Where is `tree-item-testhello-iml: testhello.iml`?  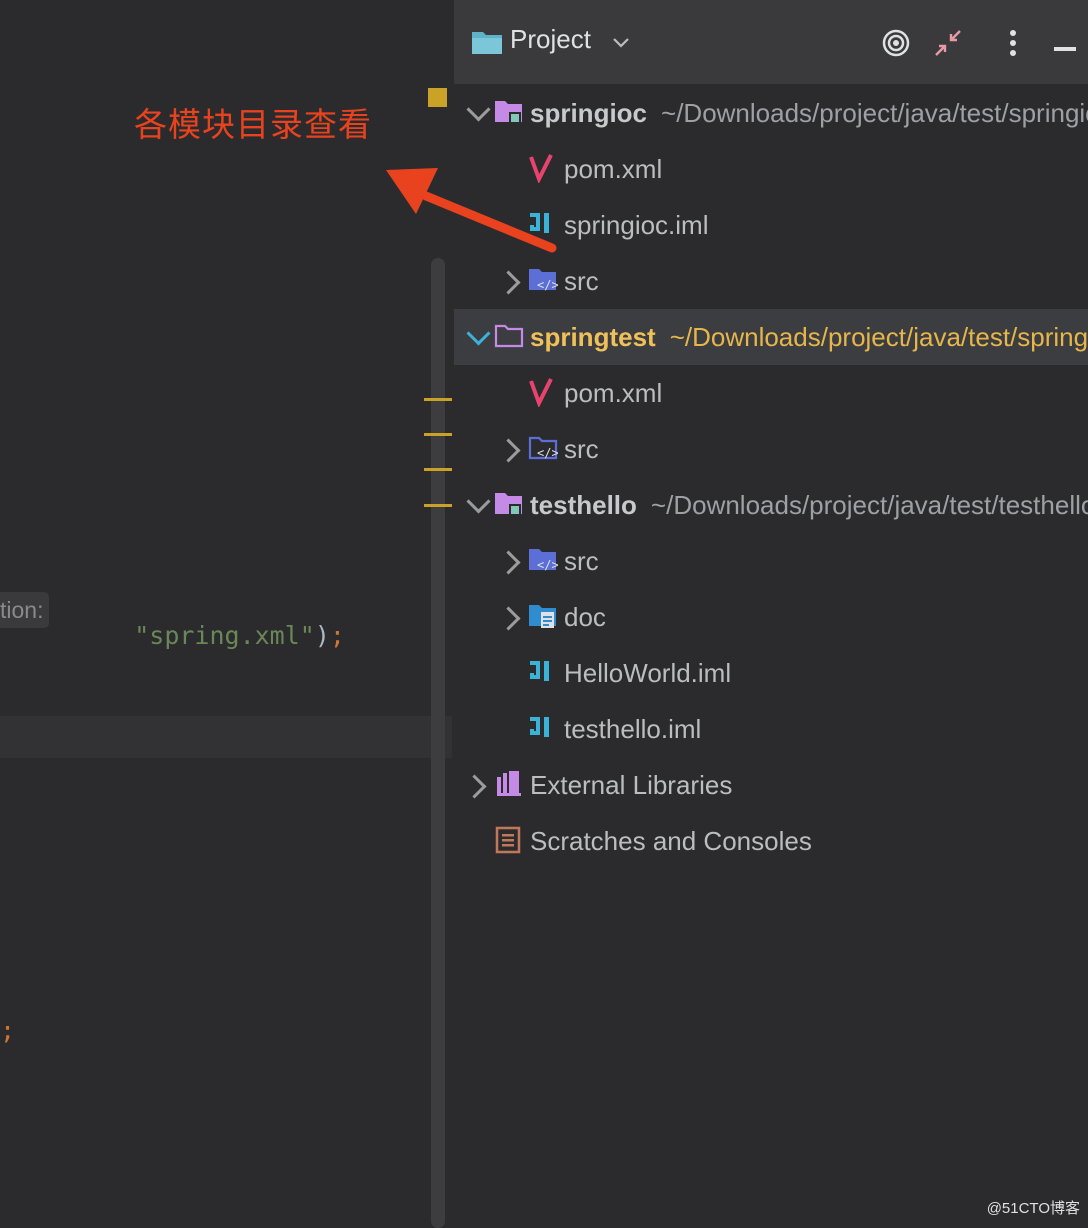
tree-item-testhello-iml: testhello.iml is located at coordinates (771, 729).